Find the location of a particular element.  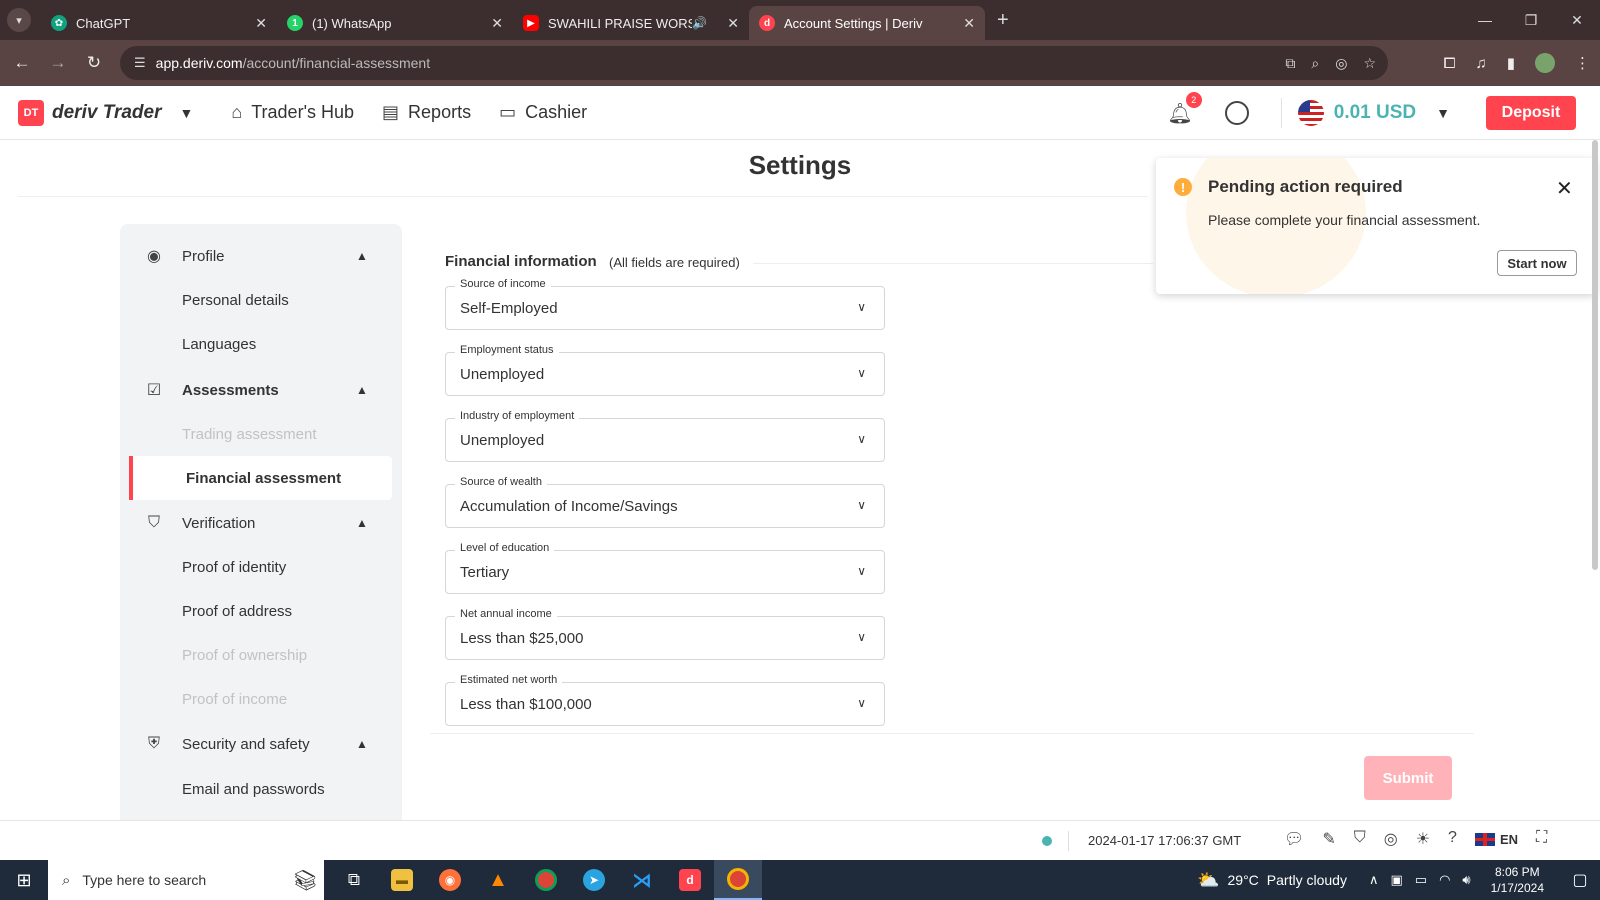

restore-icon: ❐ is located at coordinates (1531, 20).